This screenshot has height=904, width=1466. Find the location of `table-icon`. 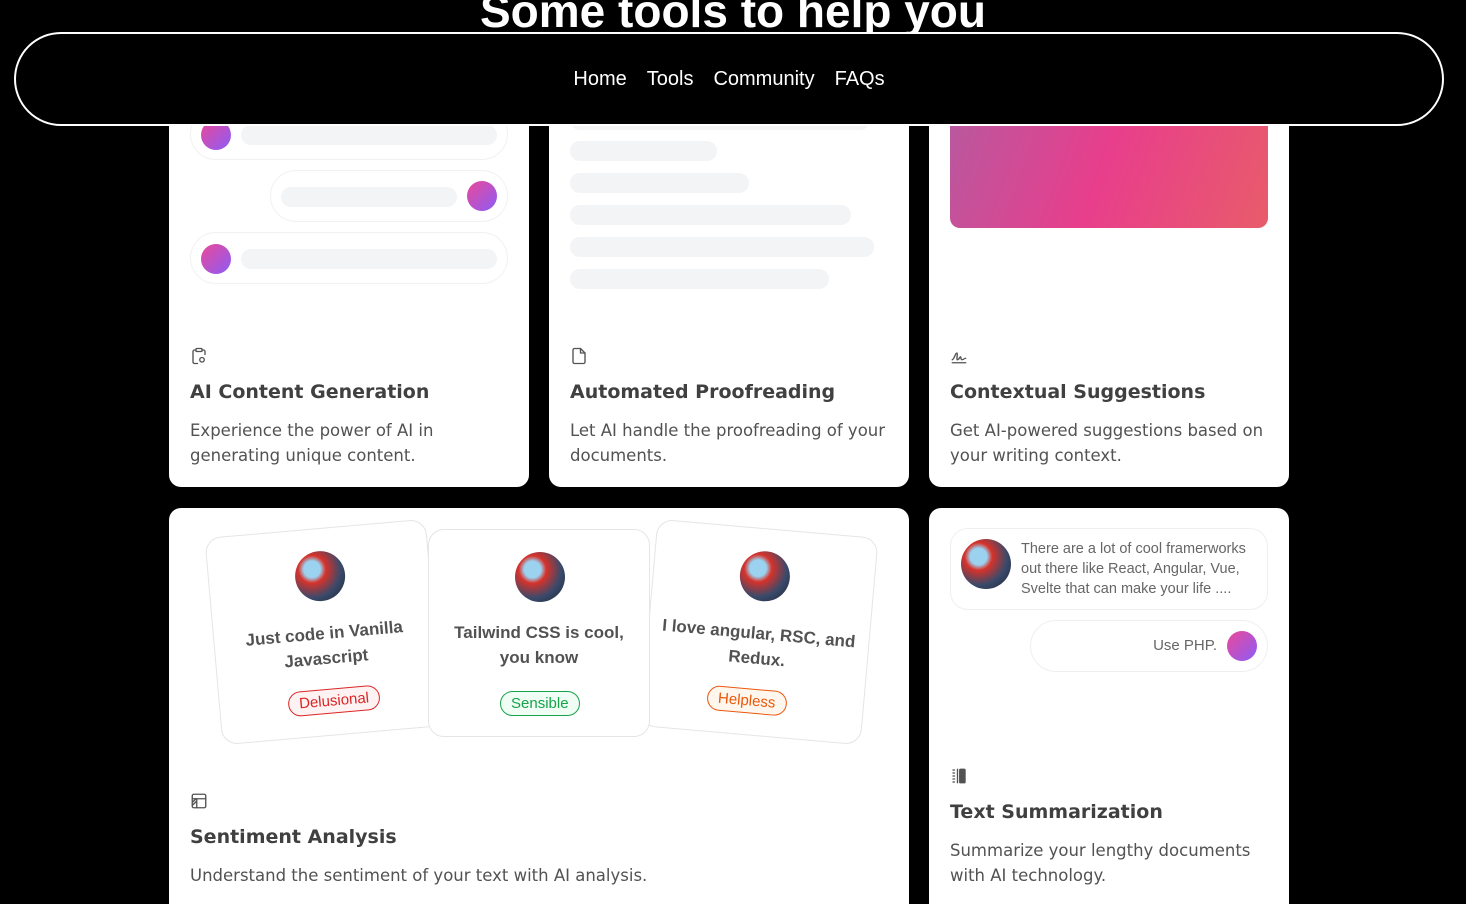

table-icon is located at coordinates (199, 801).